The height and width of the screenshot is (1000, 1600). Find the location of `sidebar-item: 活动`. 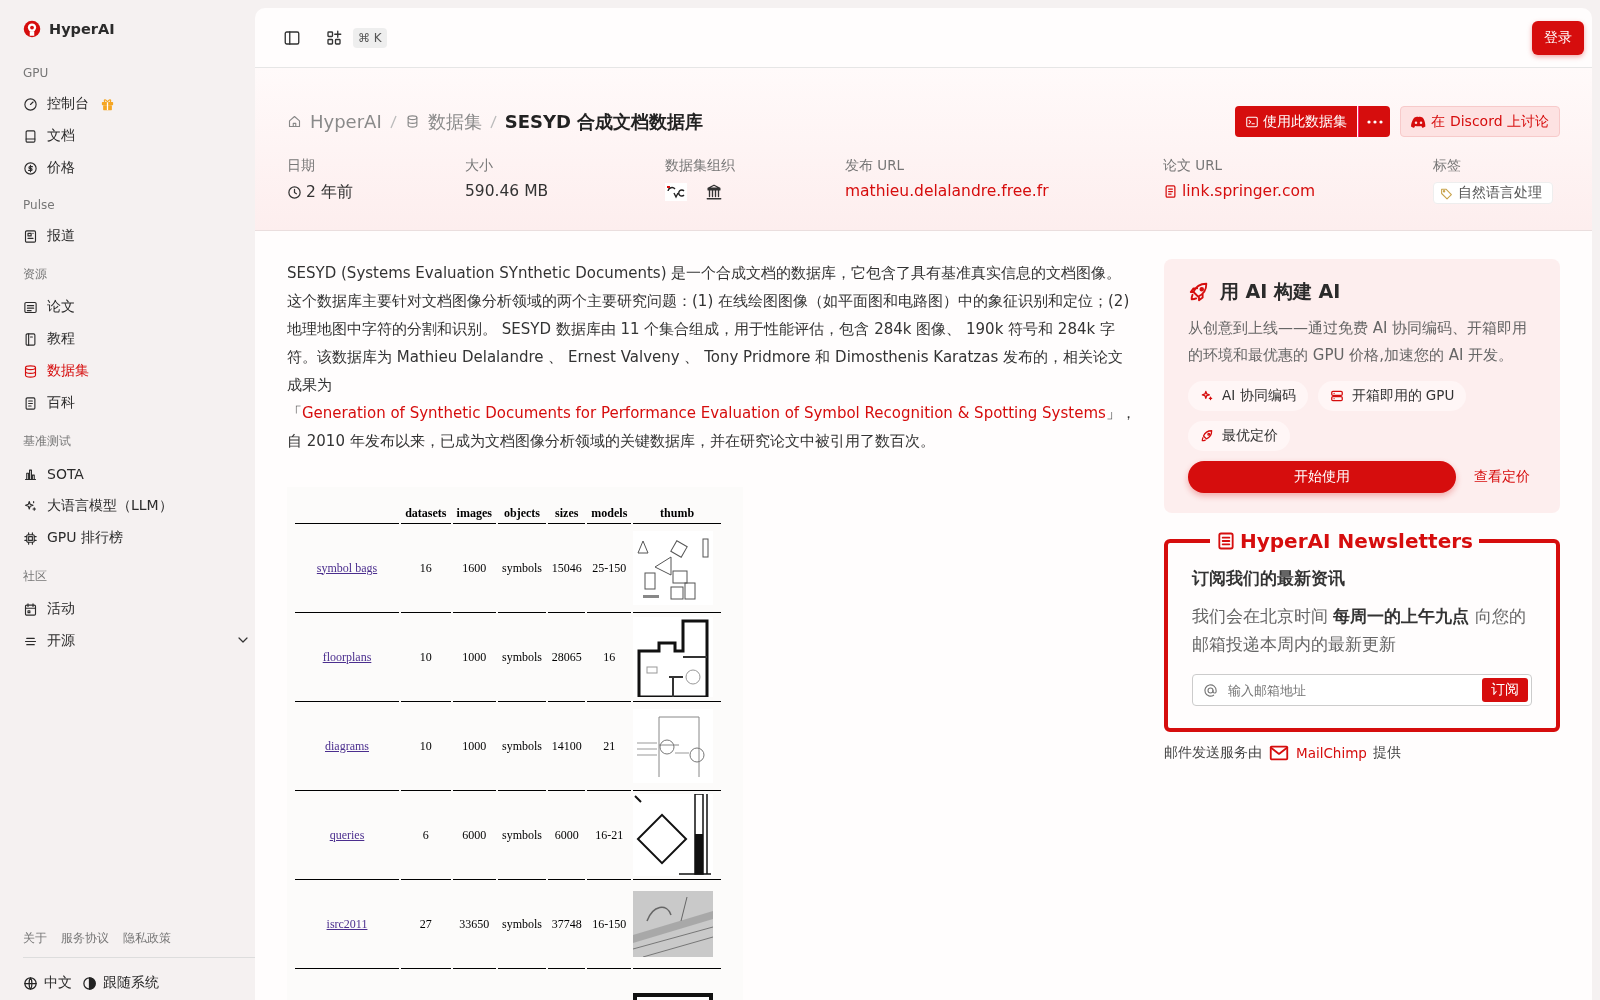

sidebar-item: 活动 is located at coordinates (139, 609).